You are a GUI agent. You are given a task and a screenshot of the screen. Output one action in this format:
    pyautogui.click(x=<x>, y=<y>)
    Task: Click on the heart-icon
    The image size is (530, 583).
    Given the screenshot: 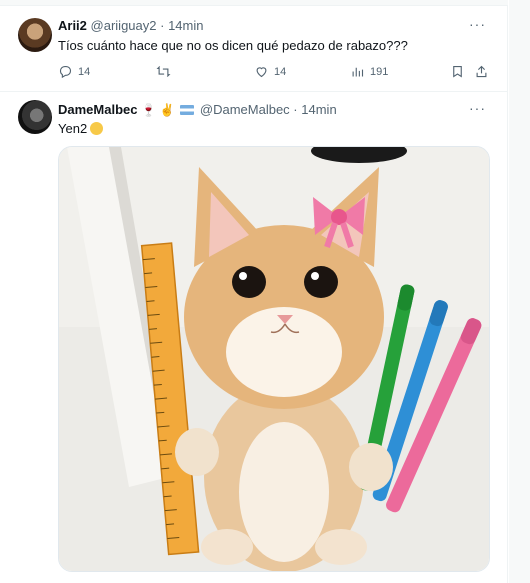 What is the action you would take?
    pyautogui.click(x=261, y=72)
    